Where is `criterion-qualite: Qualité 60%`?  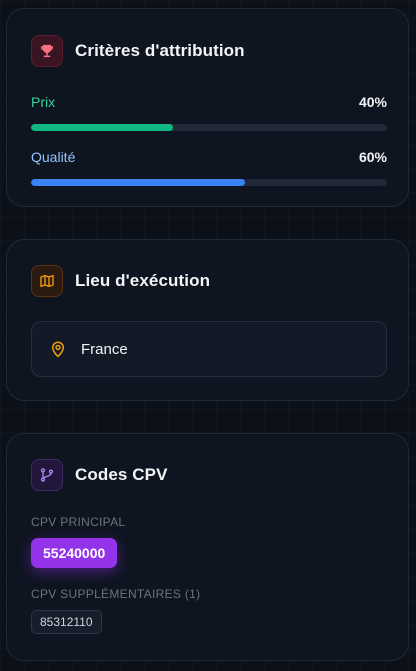 criterion-qualite: Qualité 60% is located at coordinates (209, 167).